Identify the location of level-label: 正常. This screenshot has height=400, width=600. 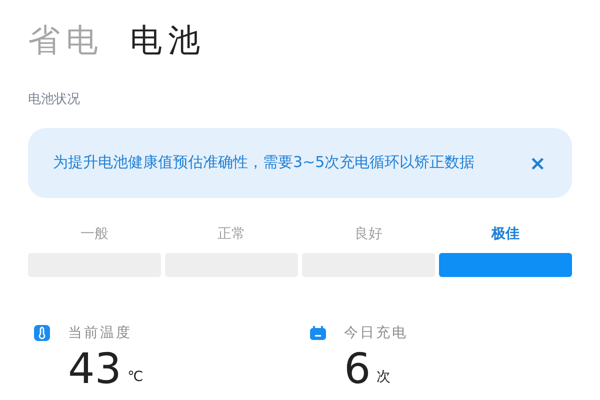
(232, 234).